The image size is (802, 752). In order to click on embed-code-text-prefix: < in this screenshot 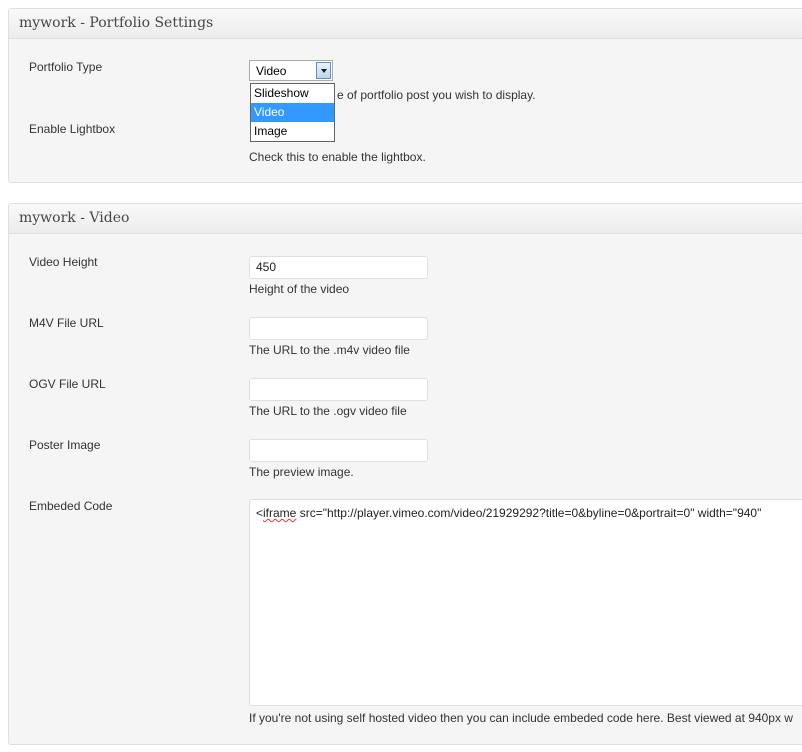, I will do `click(260, 513)`.